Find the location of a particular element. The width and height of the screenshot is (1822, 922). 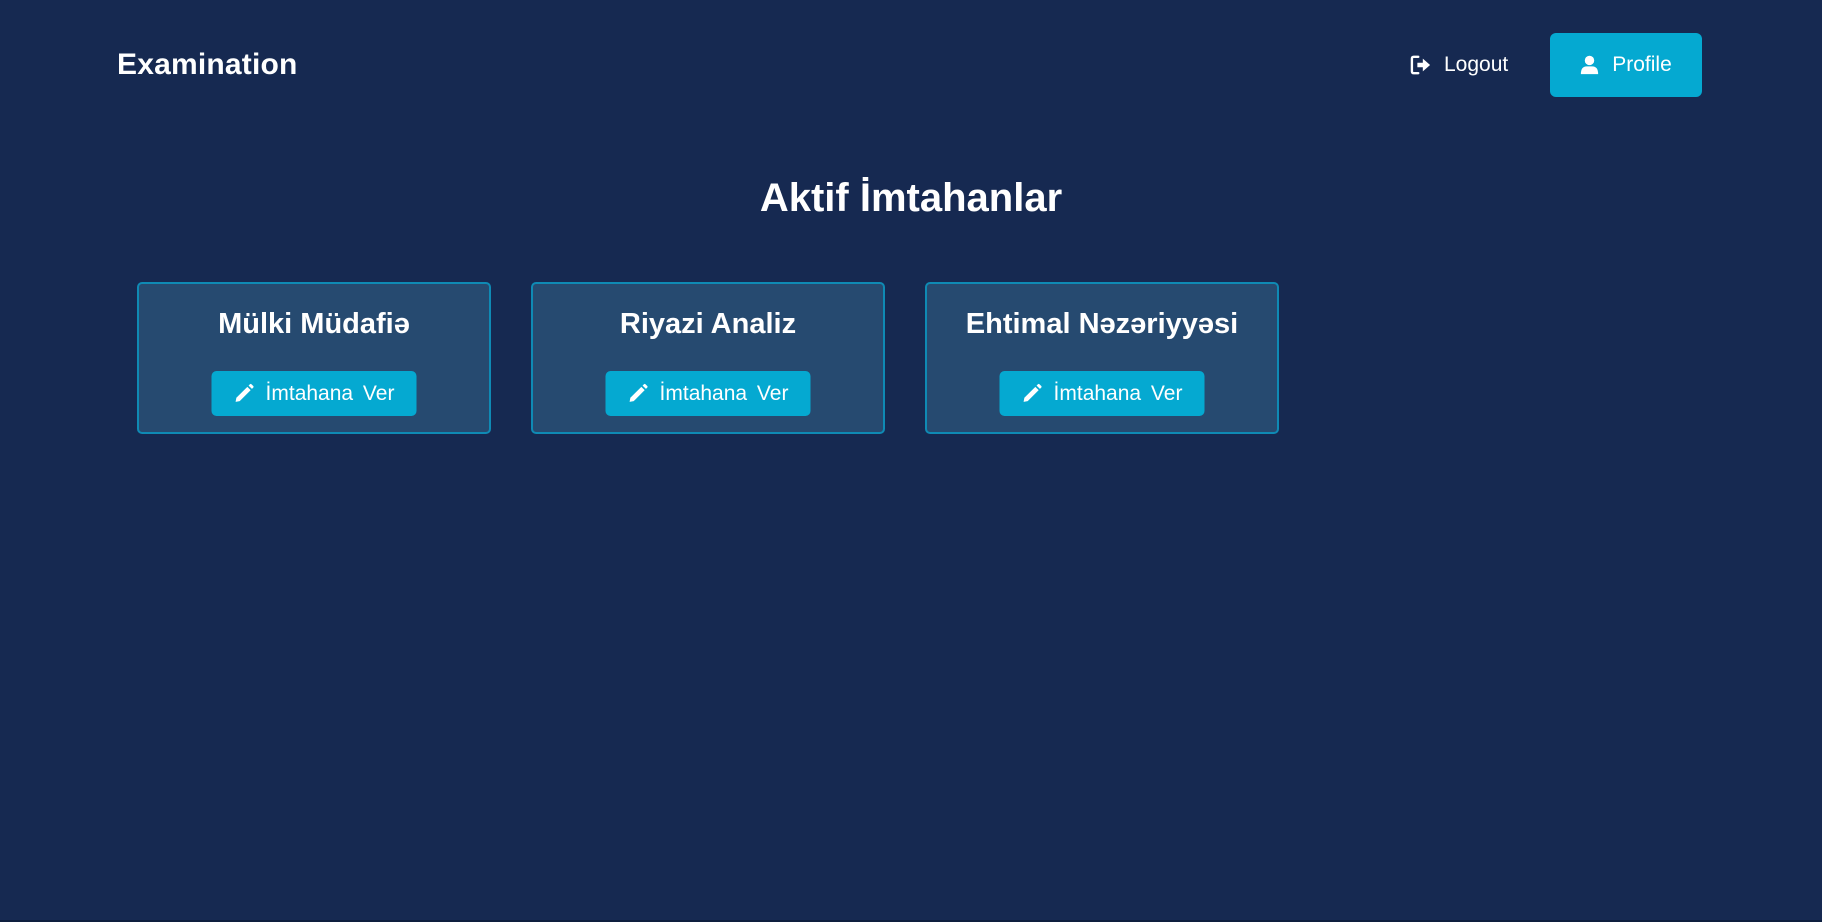

logout-icon is located at coordinates (1421, 65).